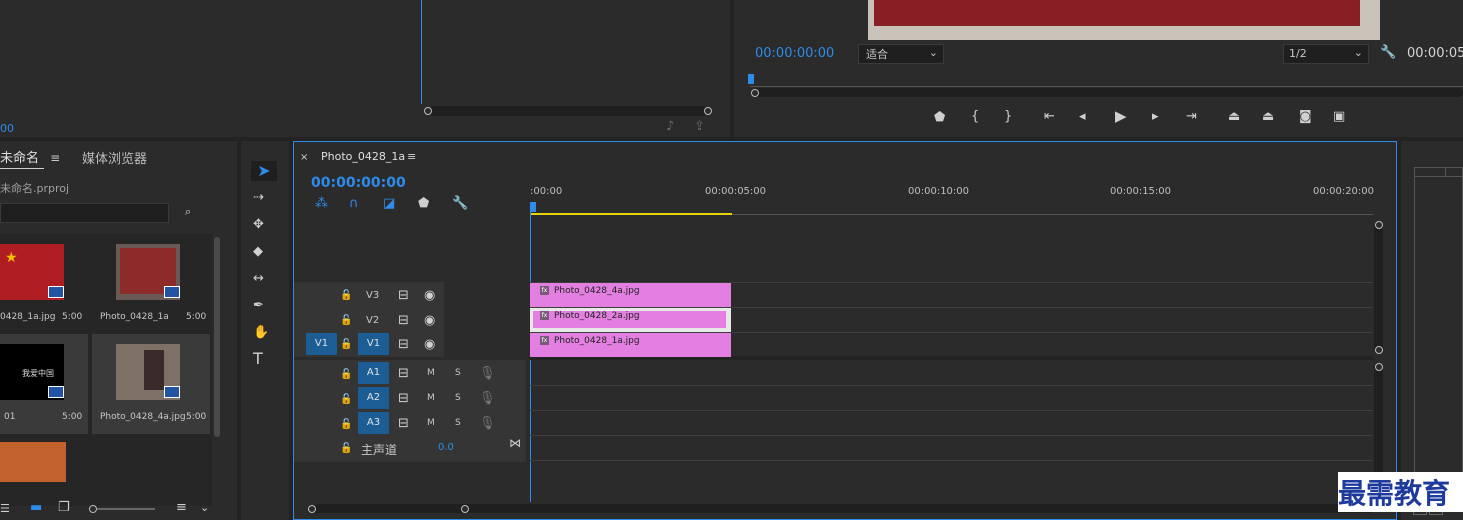 Image resolution: width=1463 pixels, height=520 pixels. What do you see at coordinates (630, 320) in the screenshot?
I see `clip-v2: fx Photo_0428_2a.jpg` at bounding box center [630, 320].